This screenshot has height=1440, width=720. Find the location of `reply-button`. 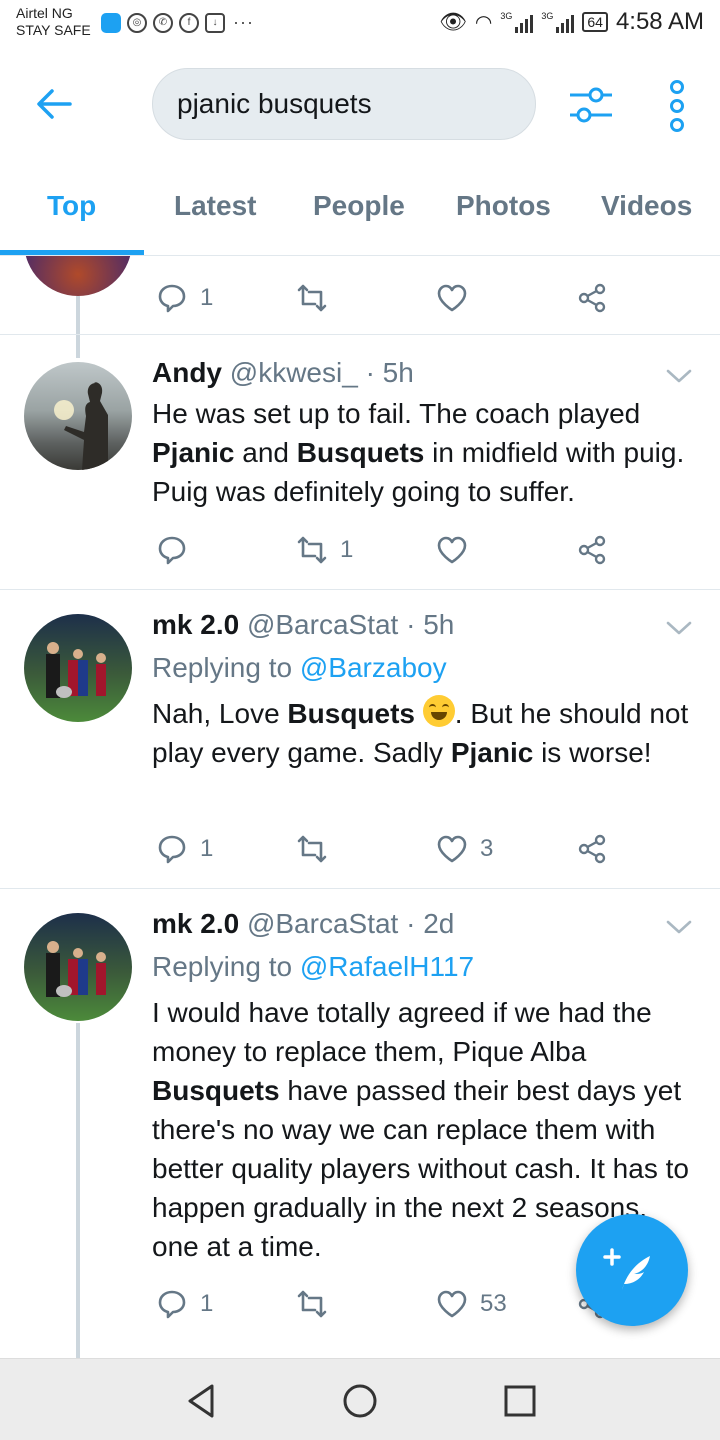

reply-button is located at coordinates (172, 550).